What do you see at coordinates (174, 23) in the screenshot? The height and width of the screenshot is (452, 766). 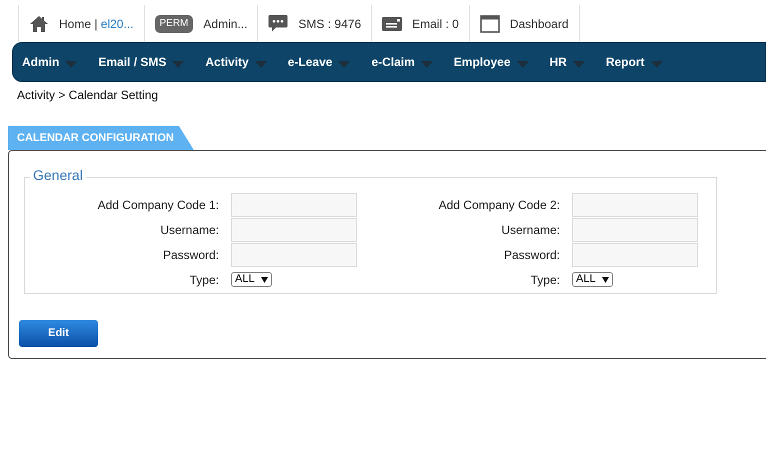 I see `perm-badge: PERM` at bounding box center [174, 23].